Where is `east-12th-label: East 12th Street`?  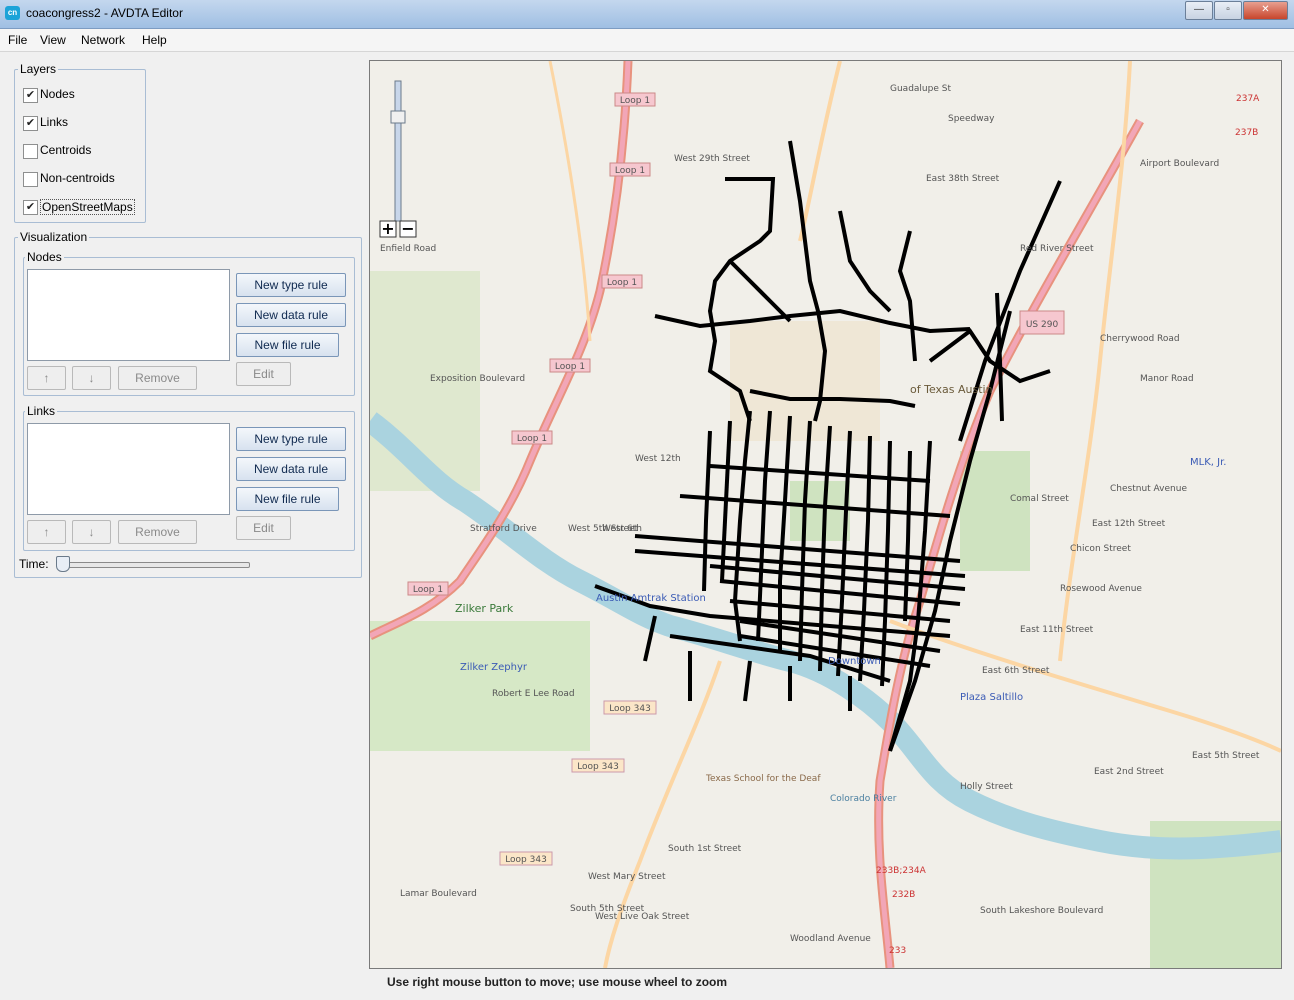 east-12th-label: East 12th Street is located at coordinates (1129, 524).